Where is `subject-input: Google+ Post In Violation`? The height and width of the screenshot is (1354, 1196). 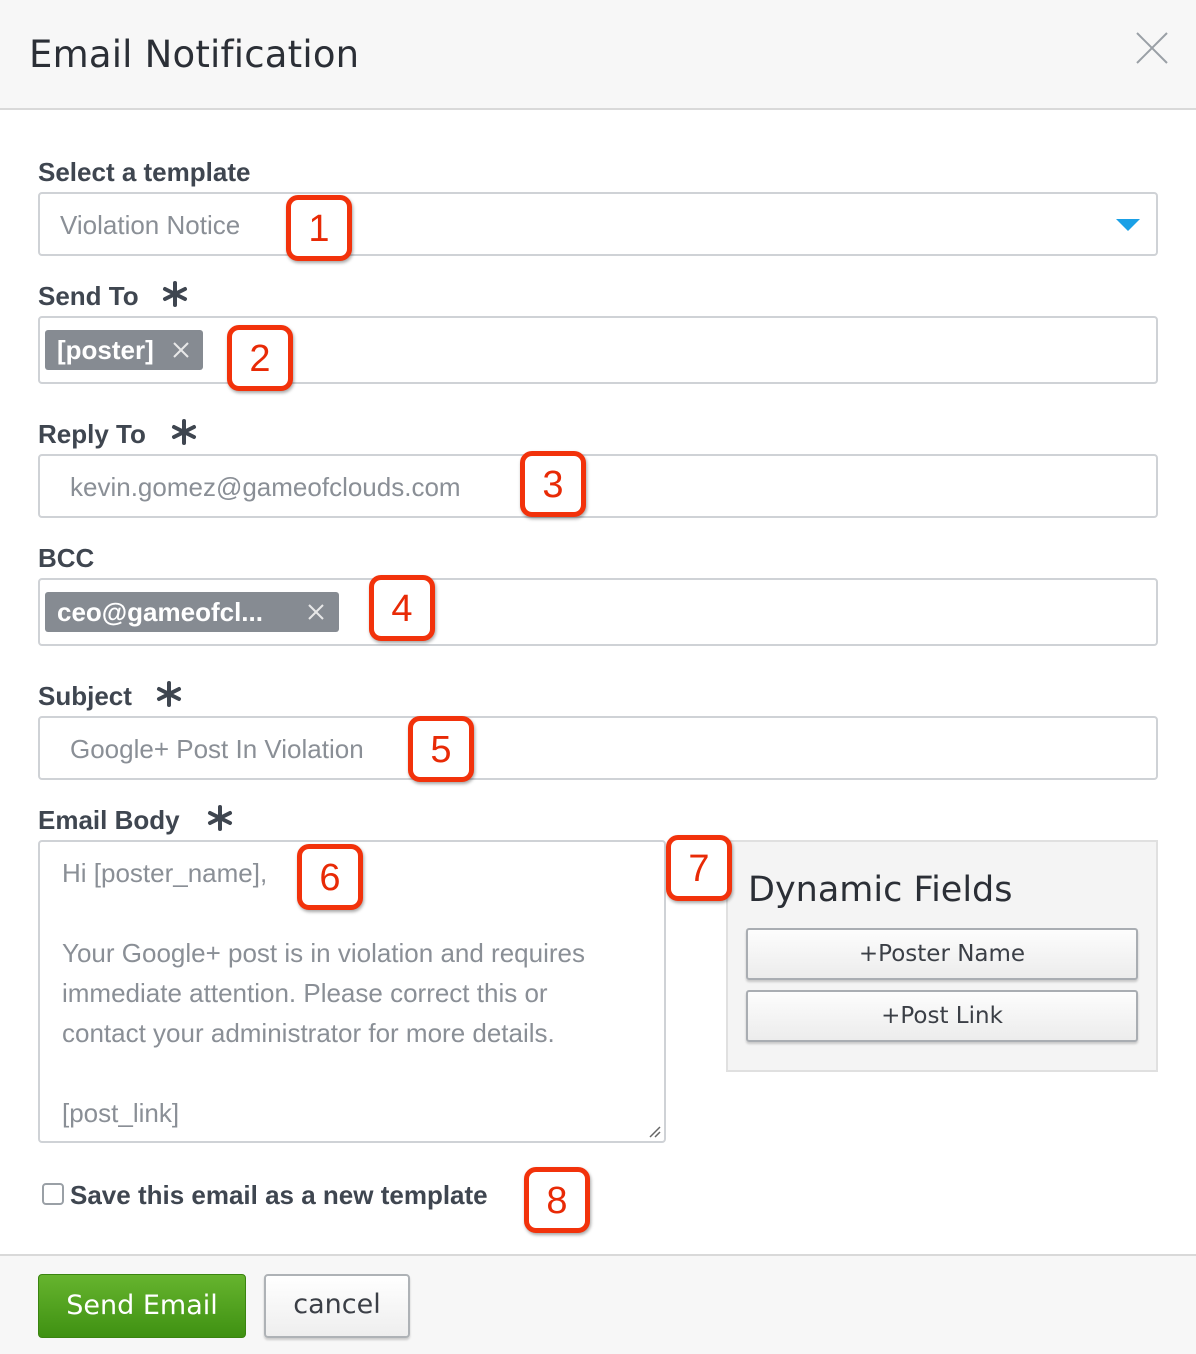 subject-input: Google+ Post In Violation is located at coordinates (598, 748).